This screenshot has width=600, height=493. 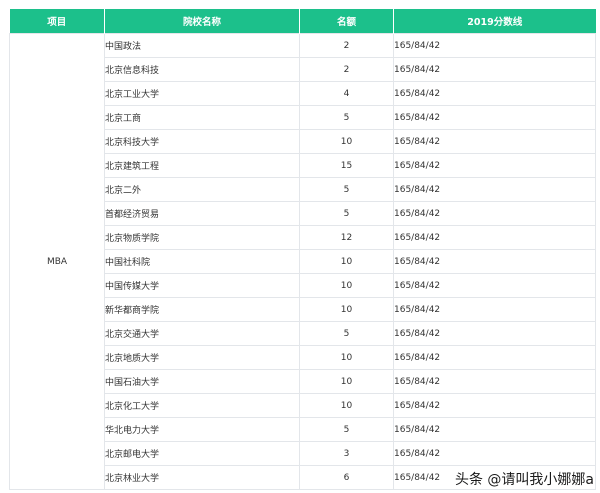 What do you see at coordinates (202, 189) in the screenshot?
I see `school-cell: 北京二外` at bounding box center [202, 189].